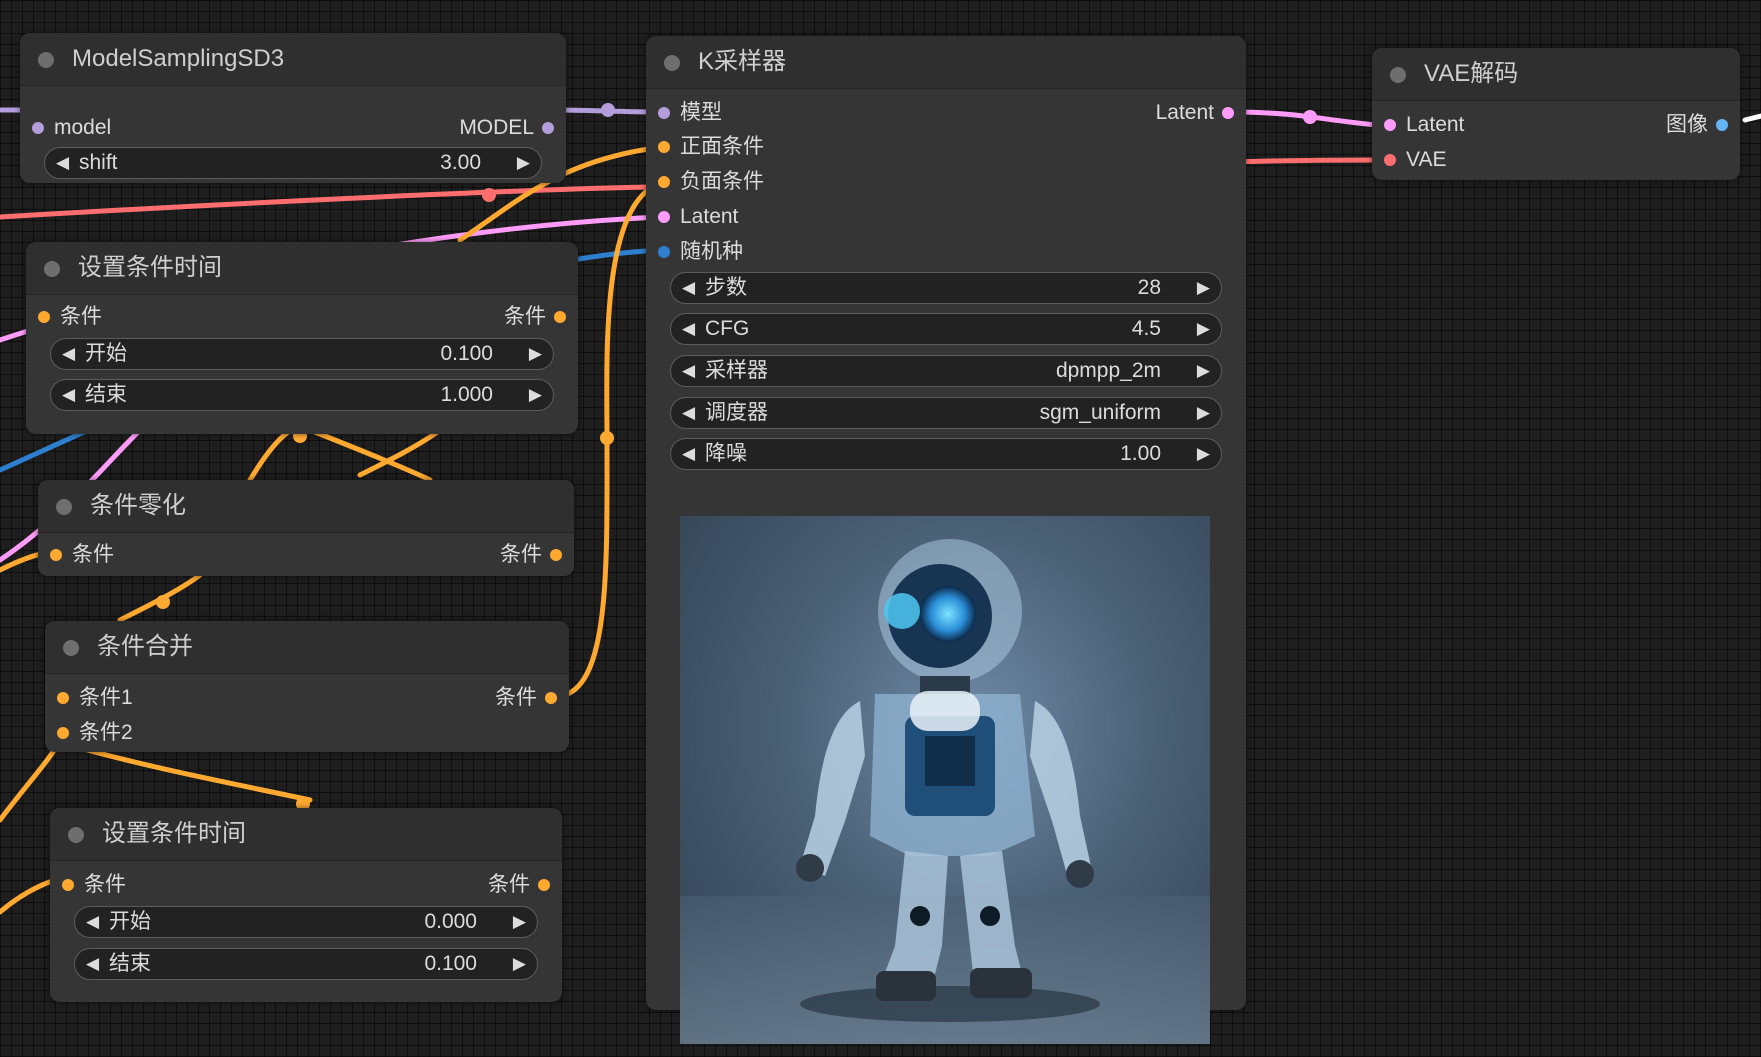 The width and height of the screenshot is (1761, 1057). What do you see at coordinates (302, 395) in the screenshot?
I see `widget-end: ◀ 结束 1.000 ▶` at bounding box center [302, 395].